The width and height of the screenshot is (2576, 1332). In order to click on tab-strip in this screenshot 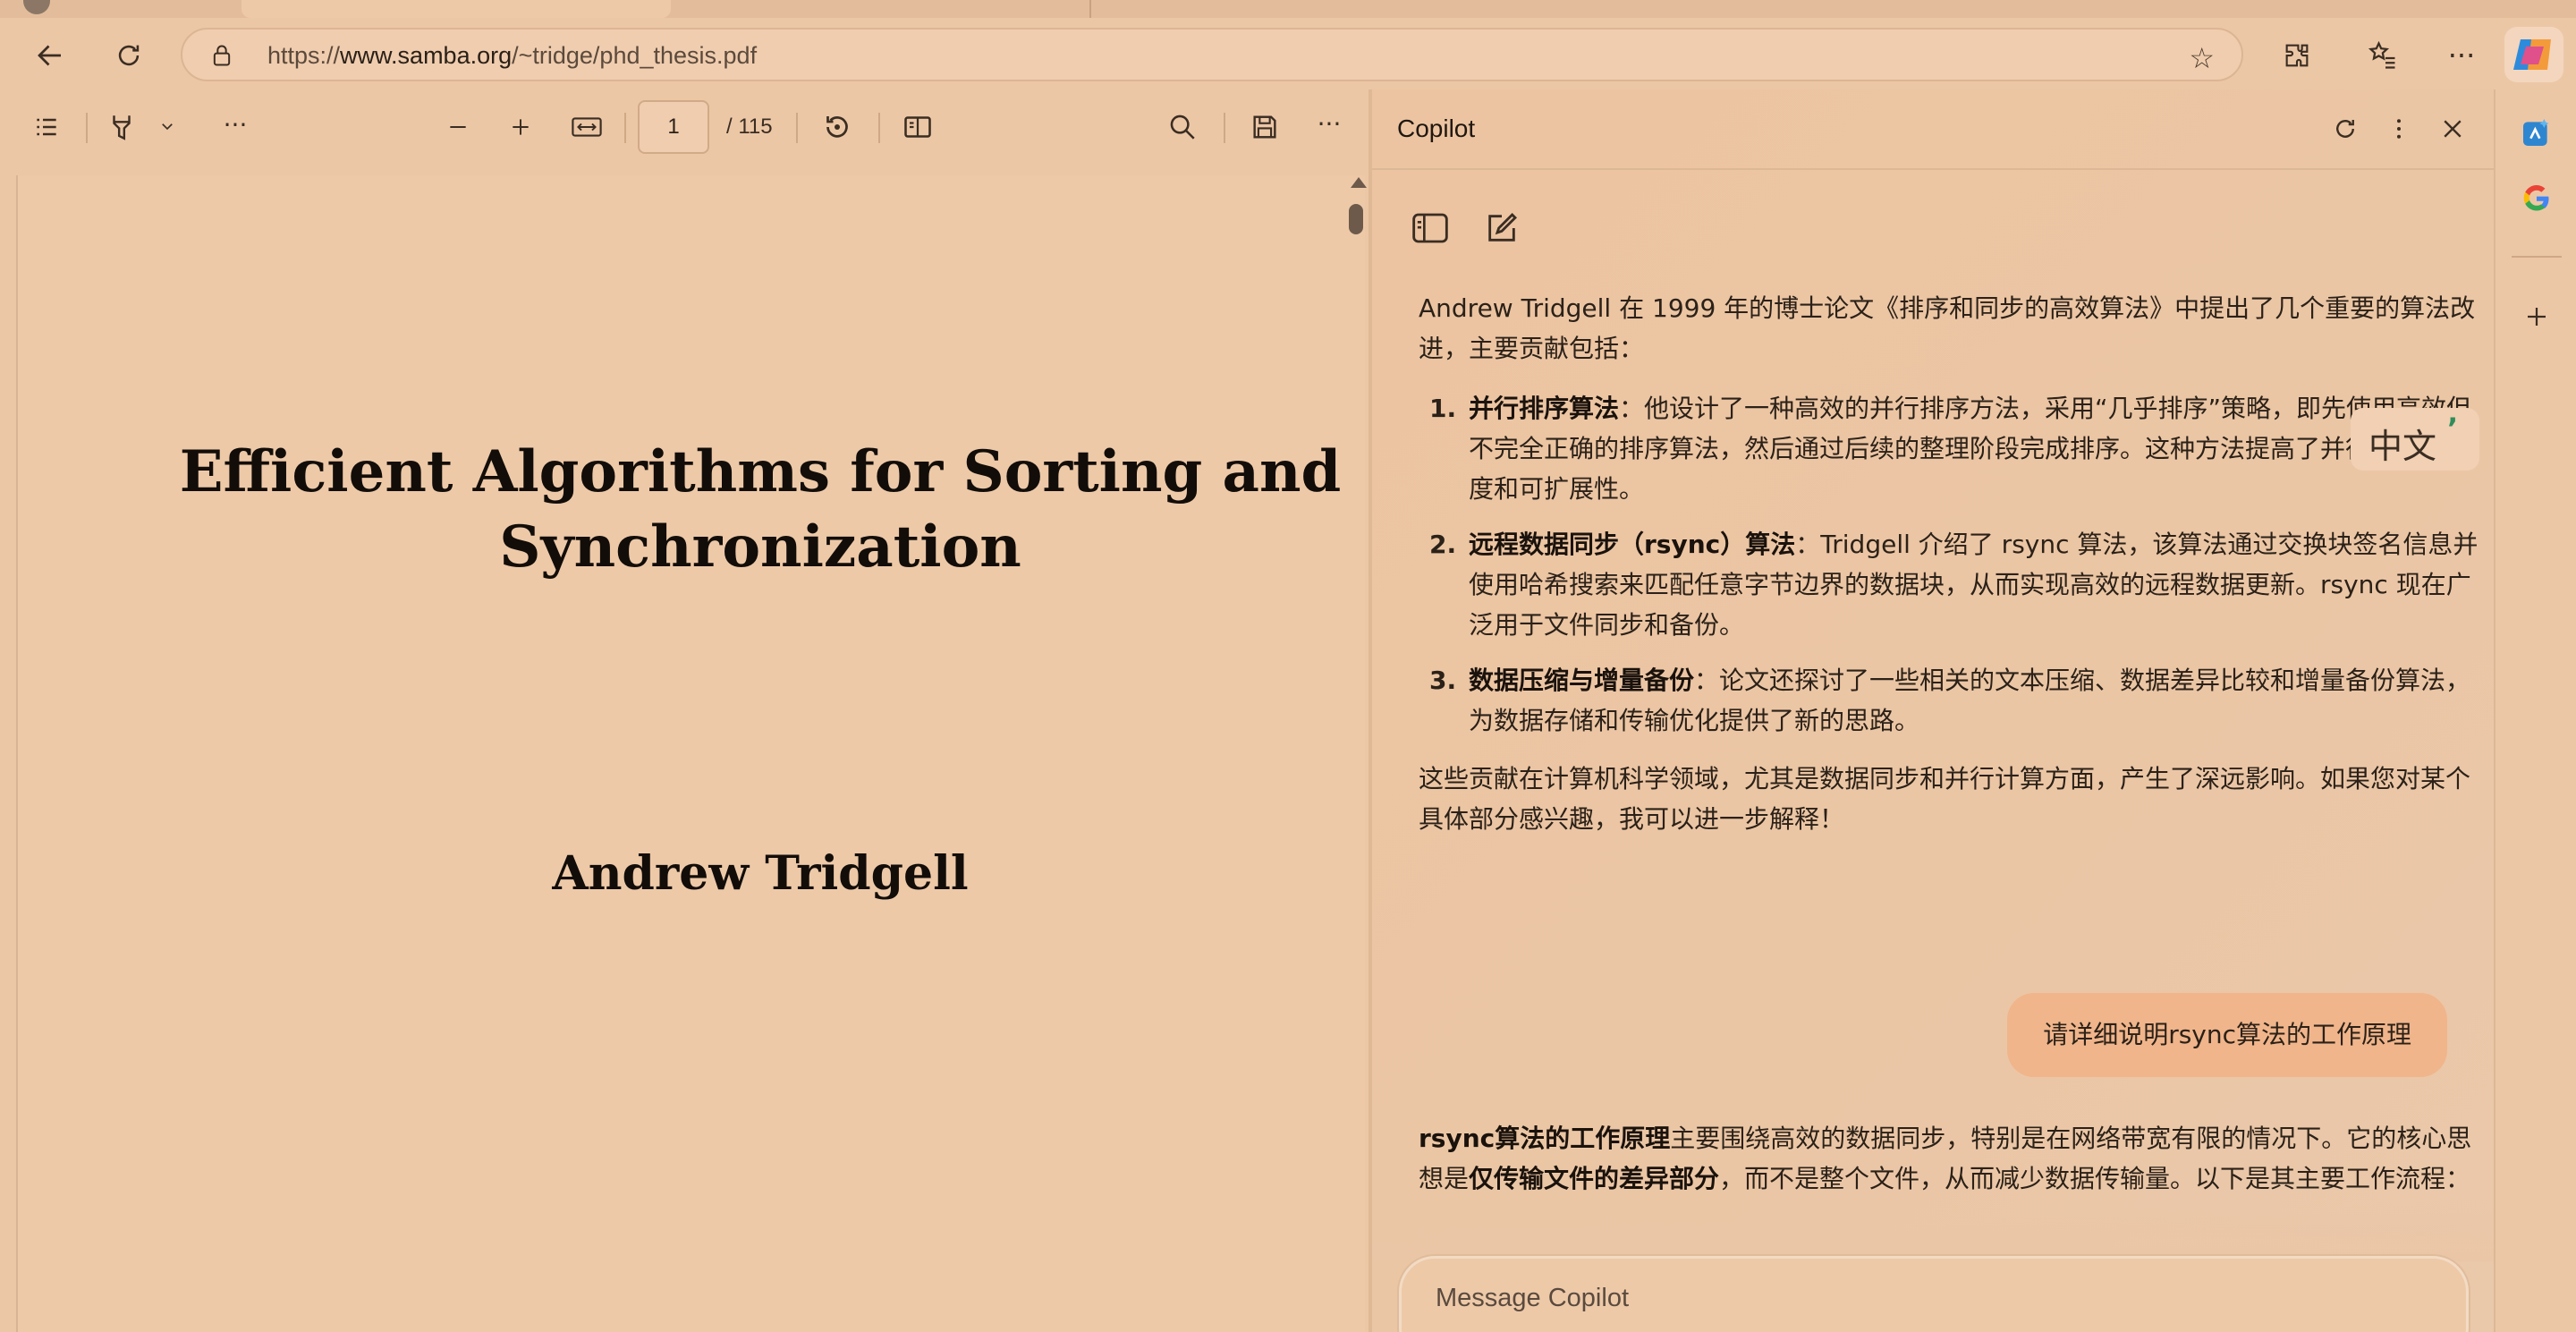, I will do `click(1288, 9)`.